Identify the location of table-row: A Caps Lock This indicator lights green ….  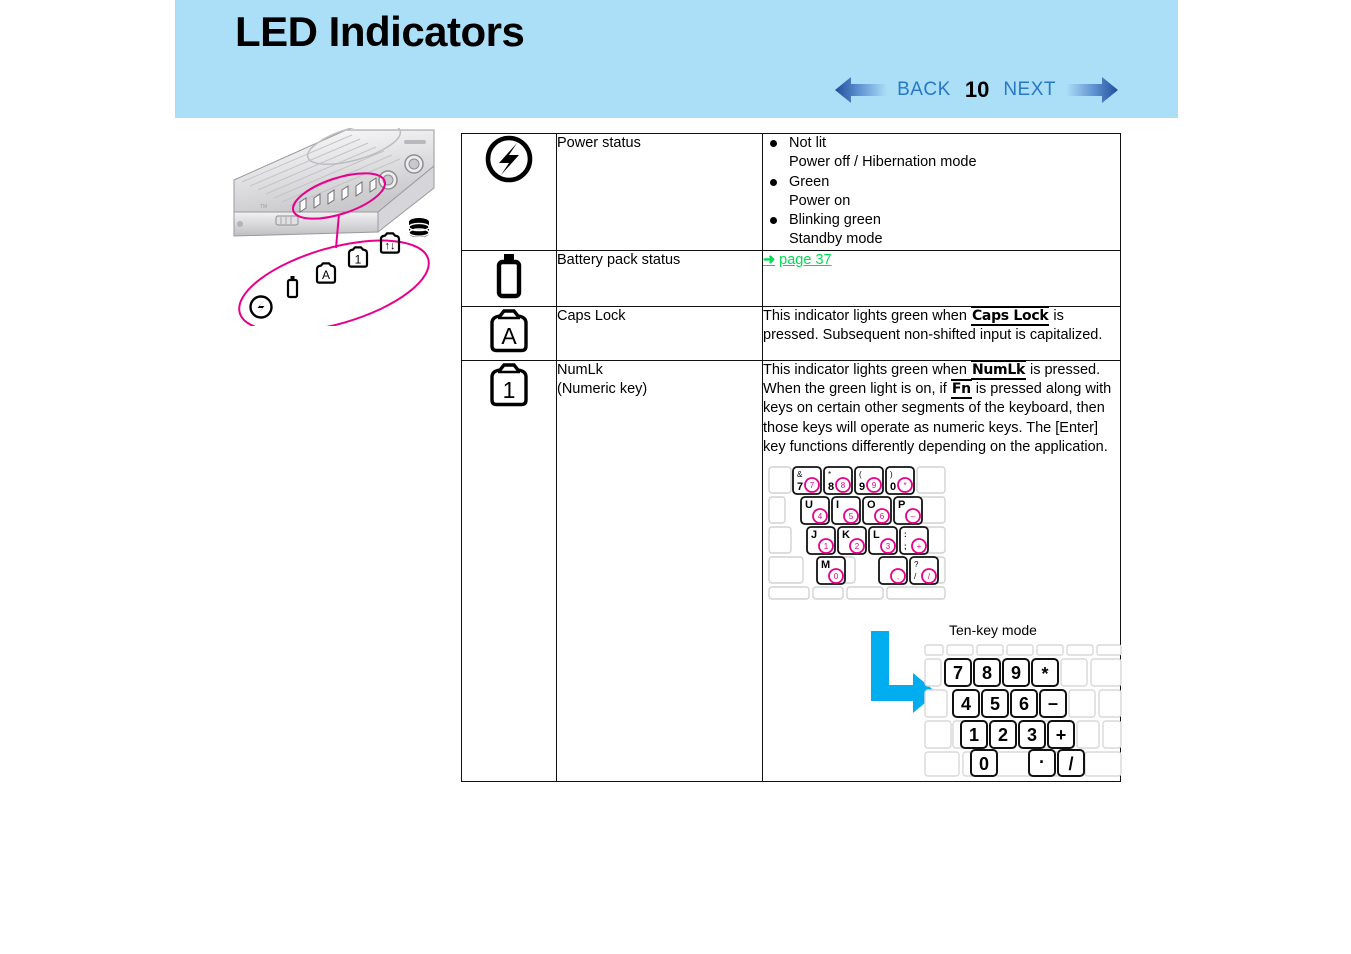
(791, 333).